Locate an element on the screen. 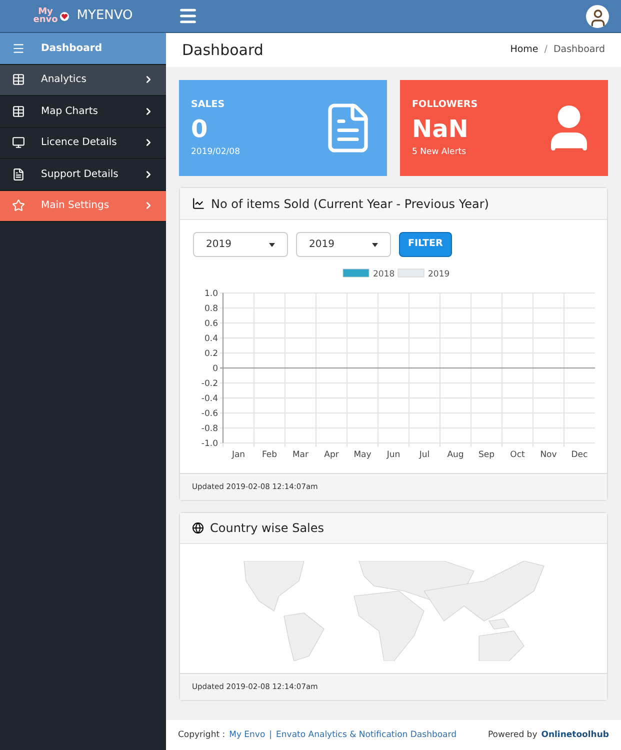  axis-tick-label: -0.6 is located at coordinates (209, 414).